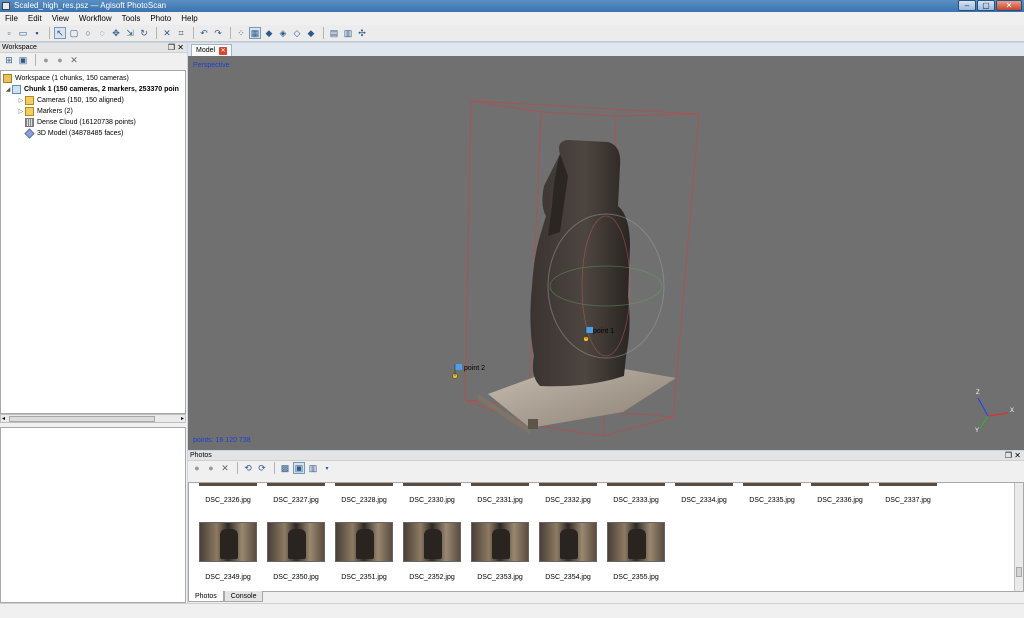 Image resolution: width=1024 pixels, height=618 pixels. Describe the element at coordinates (296, 500) in the screenshot. I see `photo-item: DSC_2327.jpg` at that location.